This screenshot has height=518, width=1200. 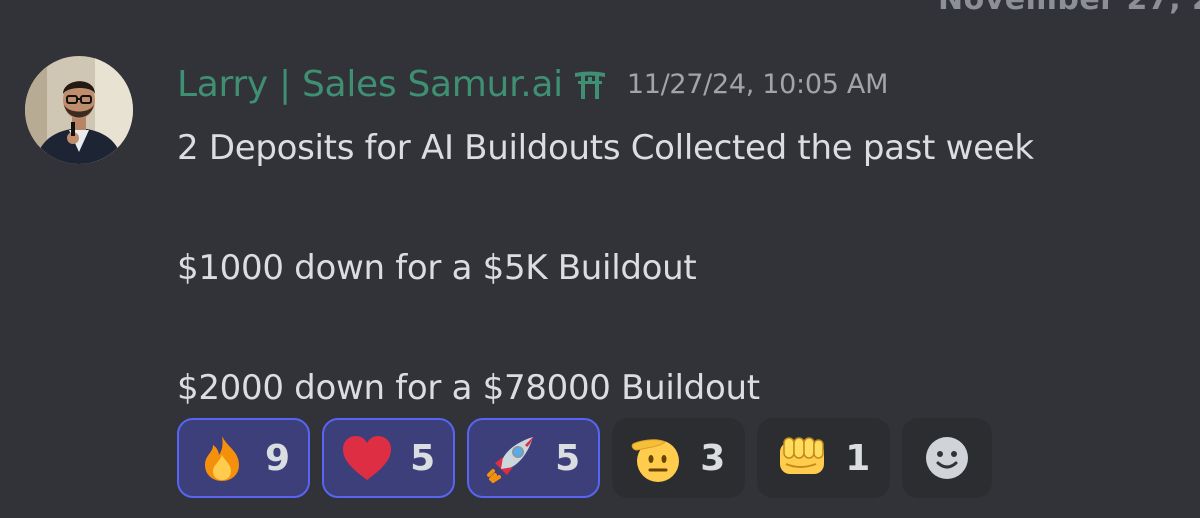 I want to click on author-name: Larry | Sales Samur.ai, so click(x=370, y=84).